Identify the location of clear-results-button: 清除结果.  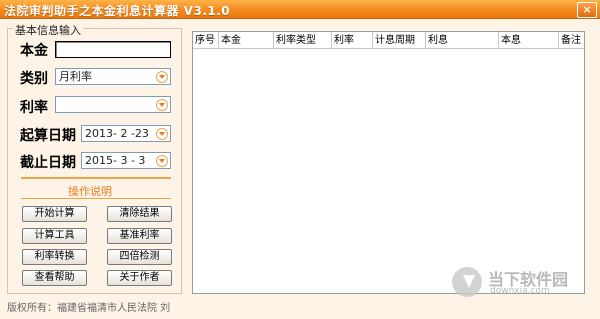
(139, 214).